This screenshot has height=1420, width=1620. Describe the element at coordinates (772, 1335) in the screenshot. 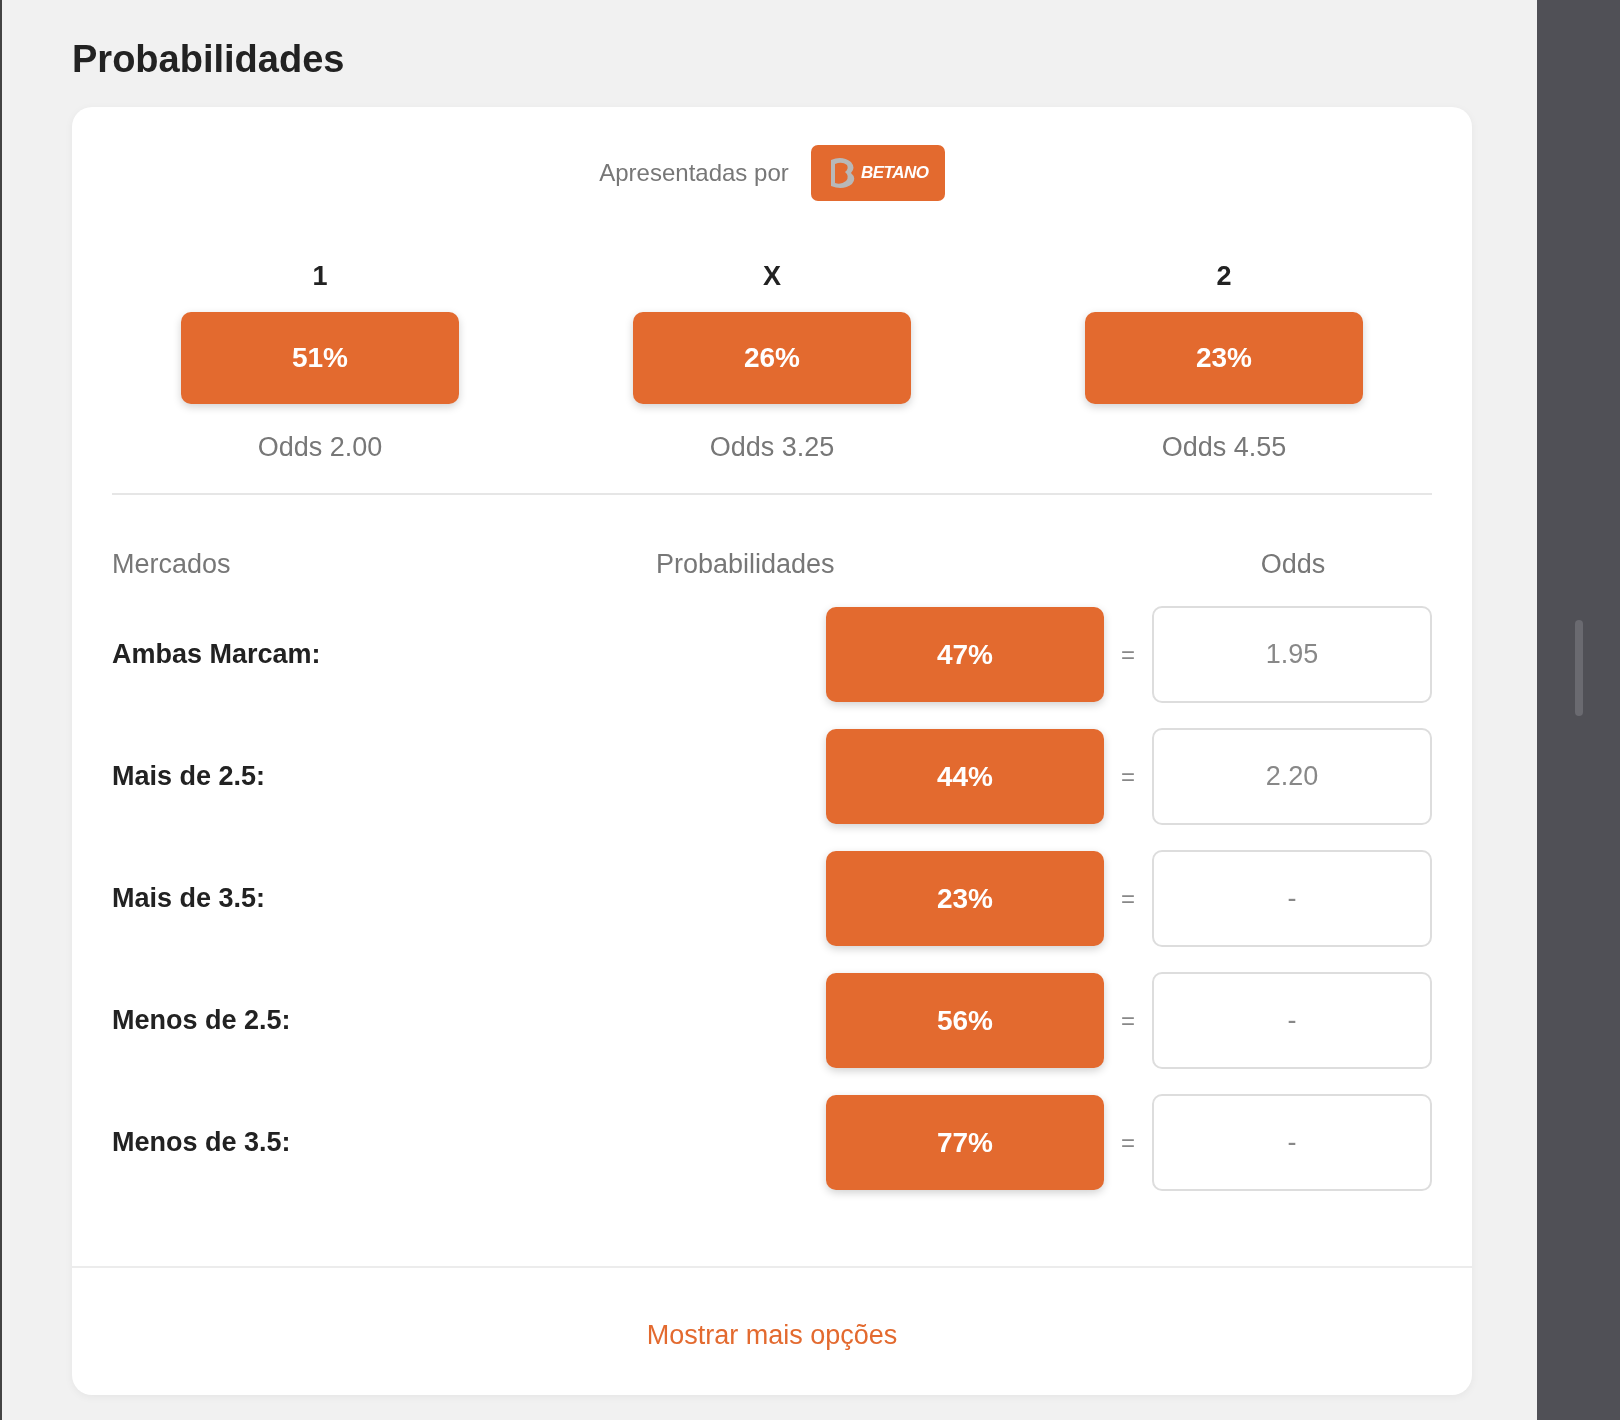

I see `show-more-link: Mostrar mais opções` at that location.